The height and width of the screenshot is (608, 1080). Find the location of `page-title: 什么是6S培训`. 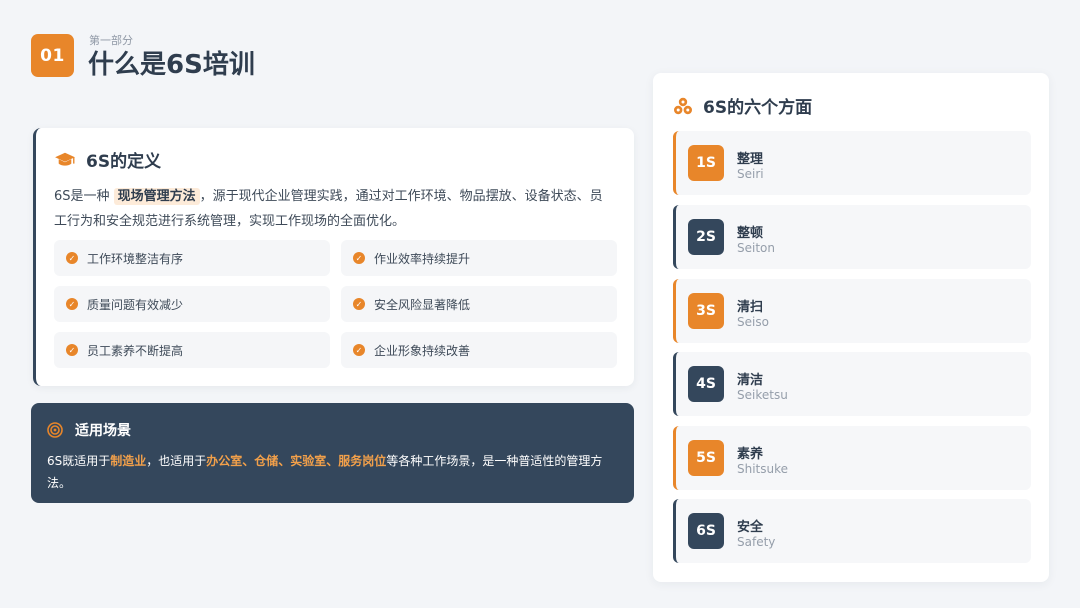

page-title: 什么是6S培训 is located at coordinates (171, 65).